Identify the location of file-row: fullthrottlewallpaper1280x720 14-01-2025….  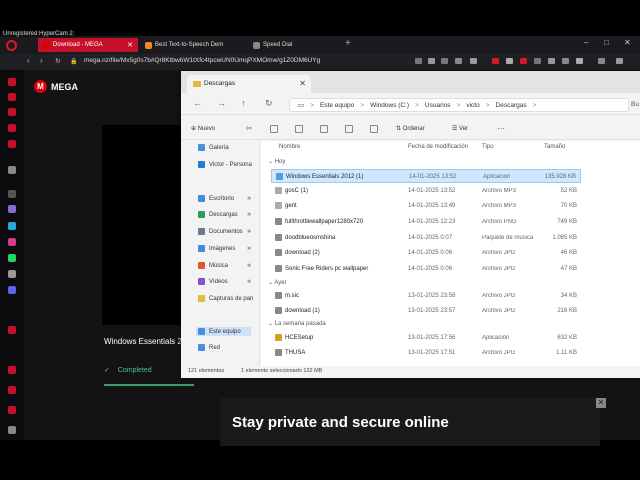
(426, 222).